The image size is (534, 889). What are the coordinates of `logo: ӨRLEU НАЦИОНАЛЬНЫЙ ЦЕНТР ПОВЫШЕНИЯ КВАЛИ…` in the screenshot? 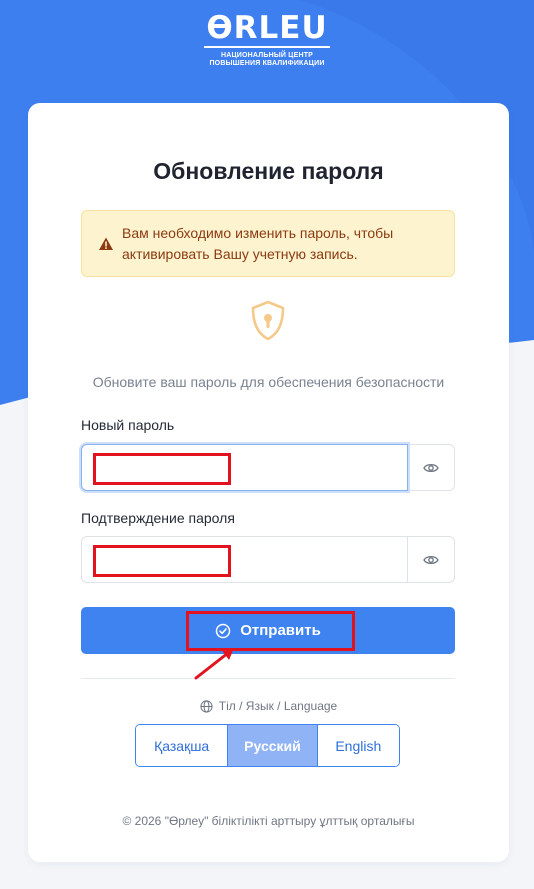 It's located at (267, 39).